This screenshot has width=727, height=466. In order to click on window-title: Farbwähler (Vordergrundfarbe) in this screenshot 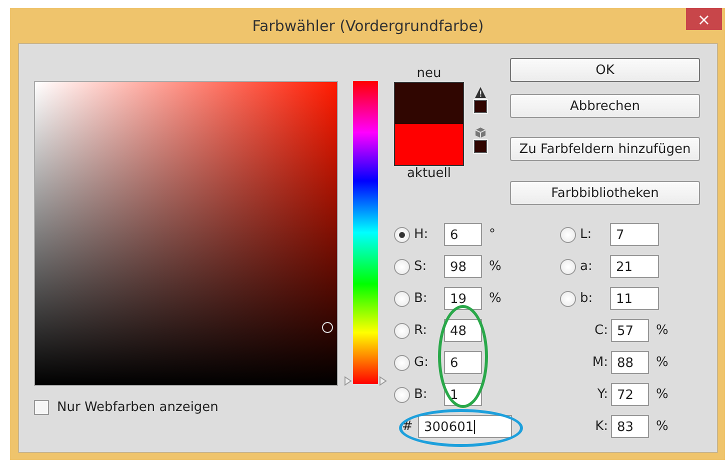, I will do `click(368, 25)`.